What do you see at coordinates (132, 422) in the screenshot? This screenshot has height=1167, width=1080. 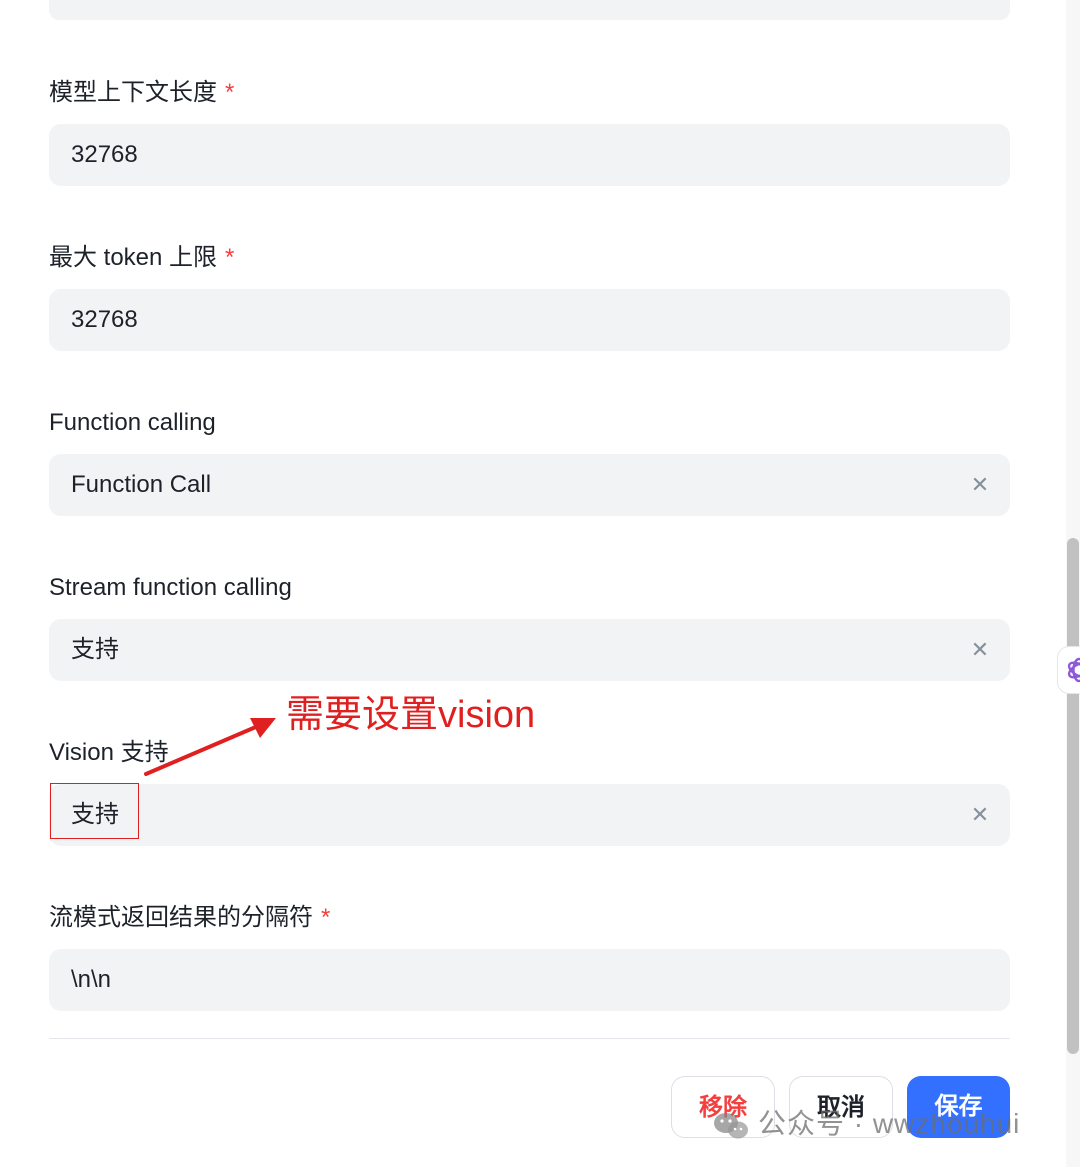 I see `function-calling-label: Function calling` at bounding box center [132, 422].